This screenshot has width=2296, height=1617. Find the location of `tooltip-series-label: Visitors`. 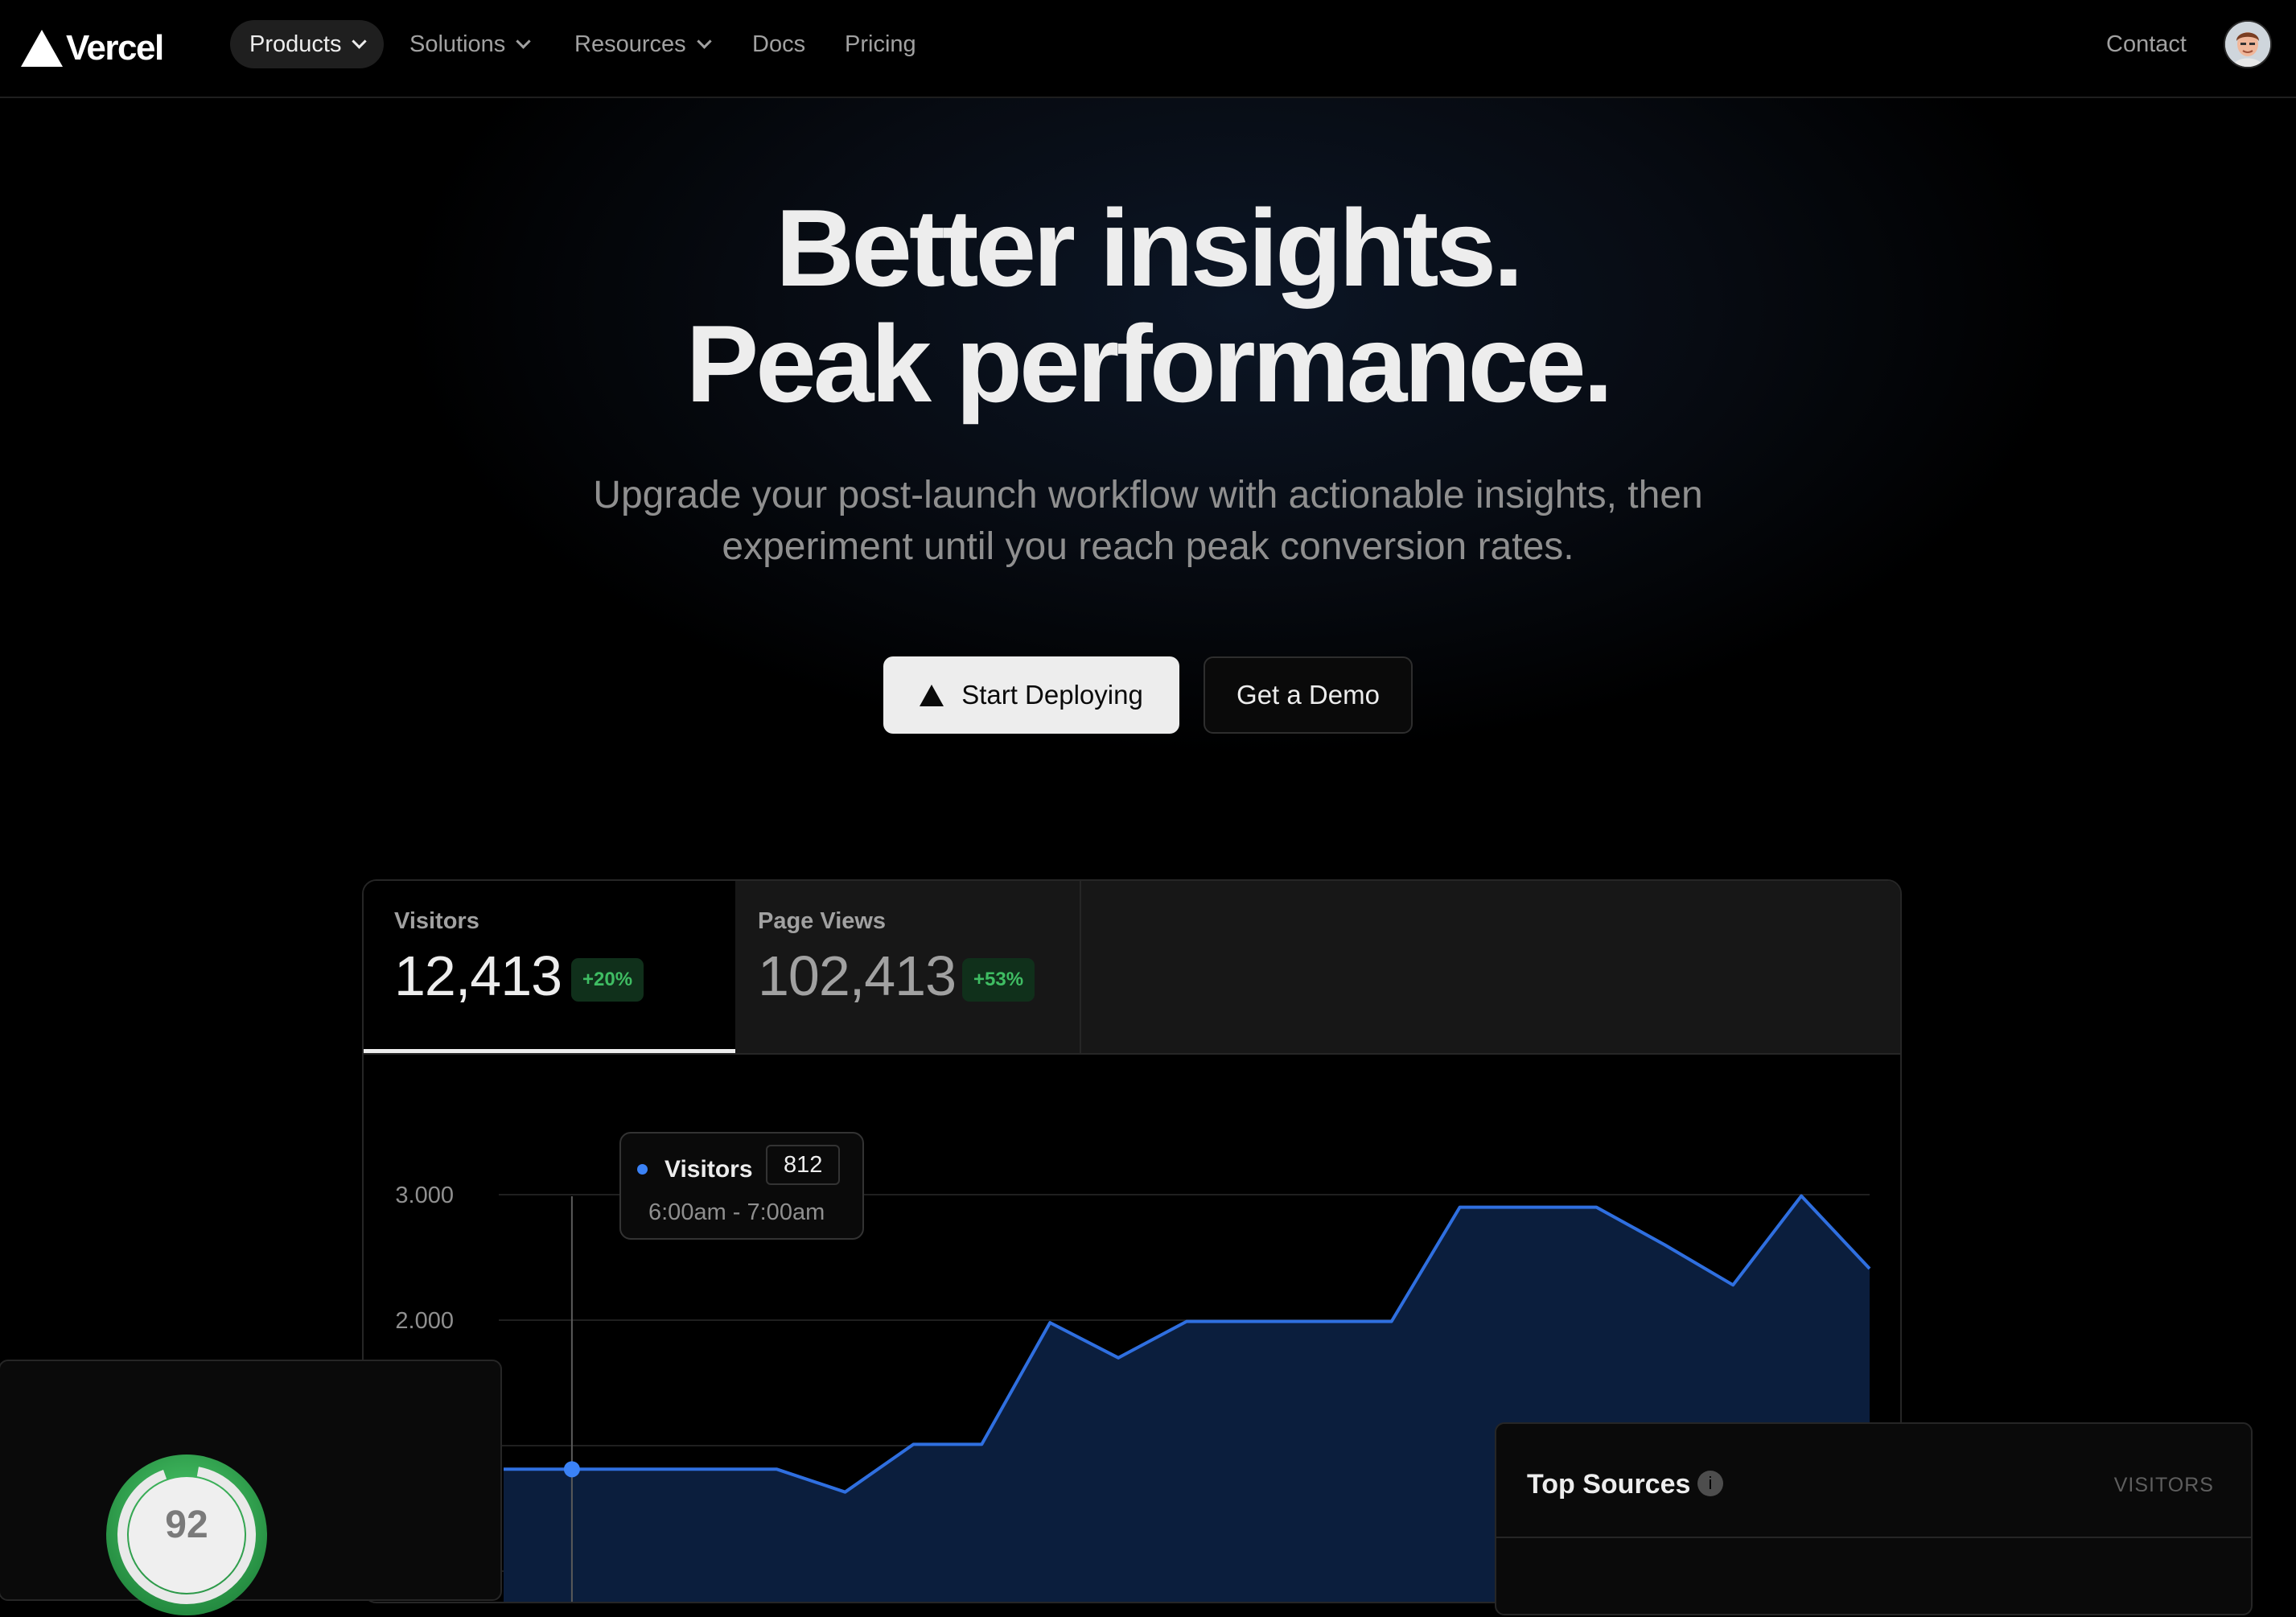

tooltip-series-label: Visitors is located at coordinates (709, 1169).